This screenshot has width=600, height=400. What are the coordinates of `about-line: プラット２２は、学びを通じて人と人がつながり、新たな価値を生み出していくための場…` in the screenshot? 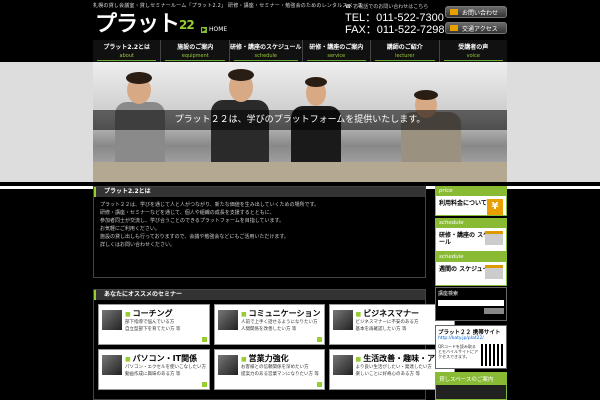 It's located at (210, 205).